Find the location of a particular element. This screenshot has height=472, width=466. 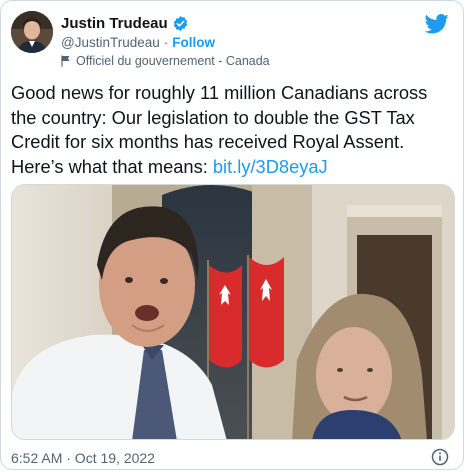

author-display-name: Justin Trudeau is located at coordinates (114, 23).